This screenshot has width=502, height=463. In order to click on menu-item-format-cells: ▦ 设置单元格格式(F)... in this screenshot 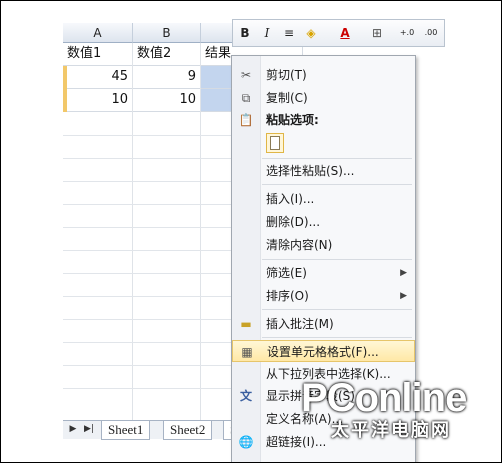, I will do `click(323, 351)`.